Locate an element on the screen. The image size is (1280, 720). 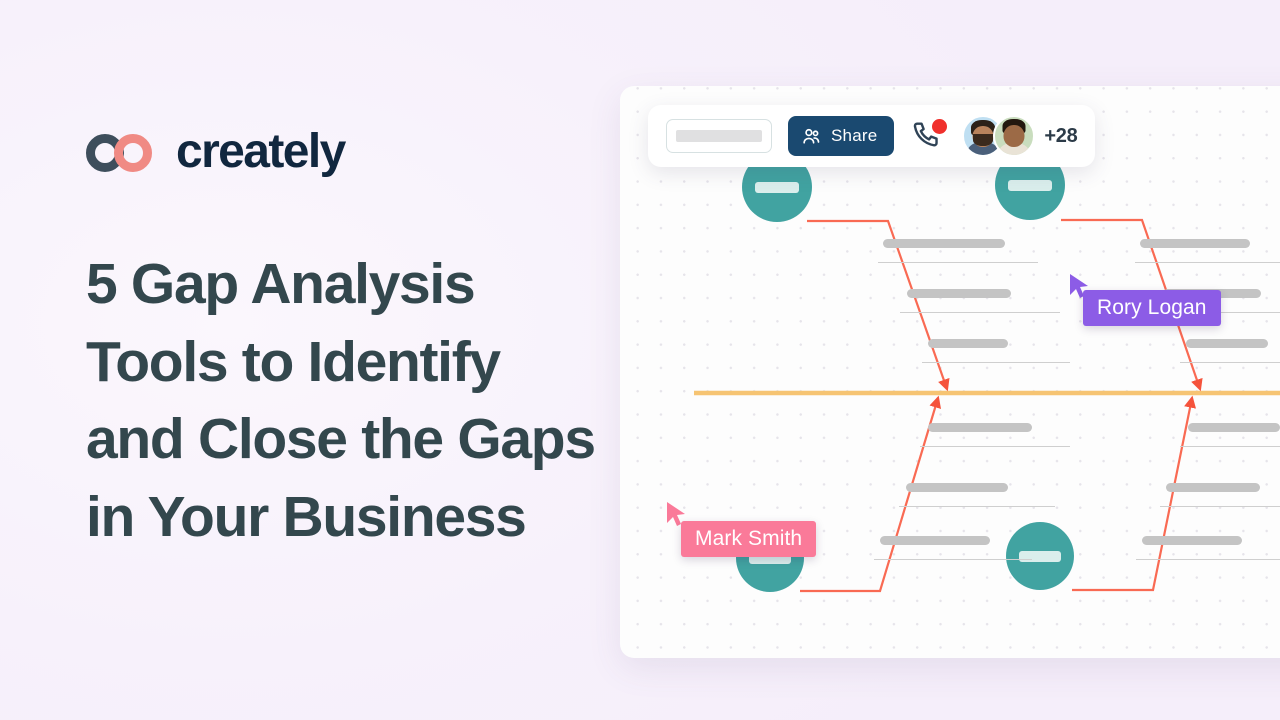
creately-rings-logo is located at coordinates (123, 152).